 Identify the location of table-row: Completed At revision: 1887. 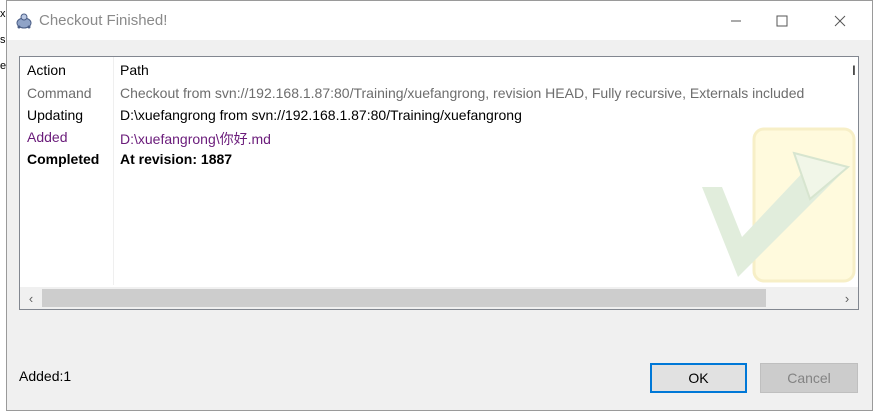
(439, 159).